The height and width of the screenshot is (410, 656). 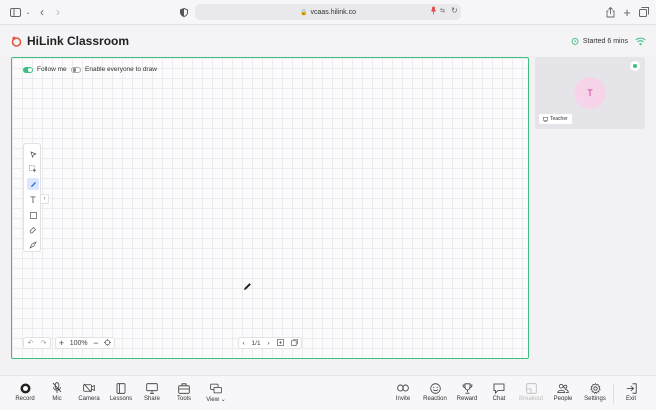 What do you see at coordinates (605, 41) in the screenshot?
I see `started-text: Started 6 mins` at bounding box center [605, 41].